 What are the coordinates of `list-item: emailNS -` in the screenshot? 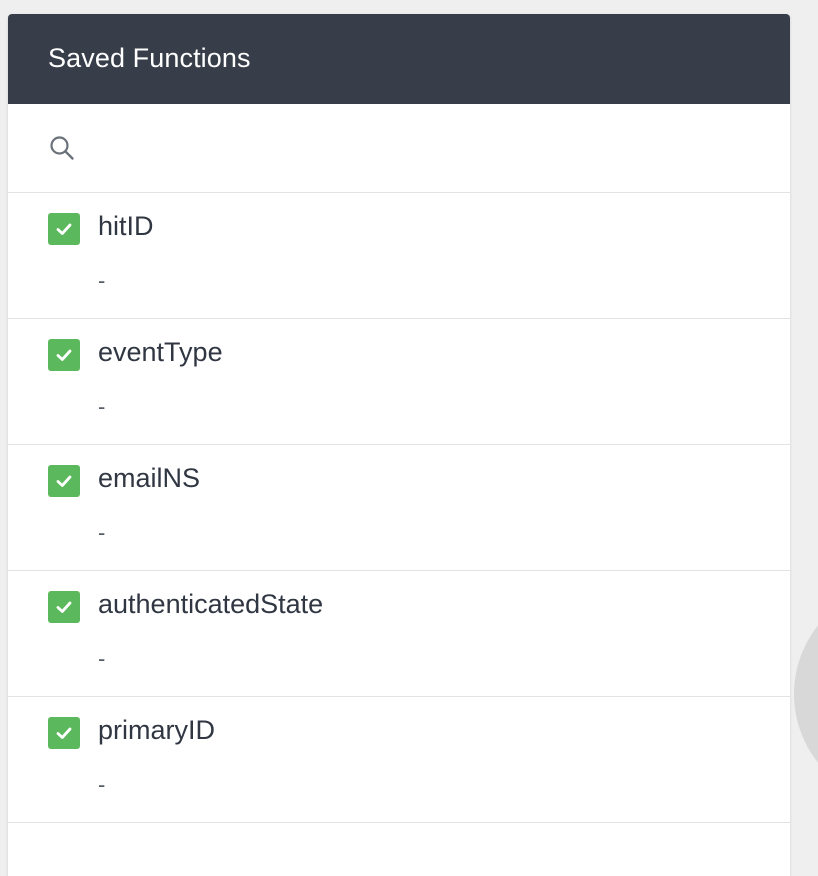 It's located at (399, 508).